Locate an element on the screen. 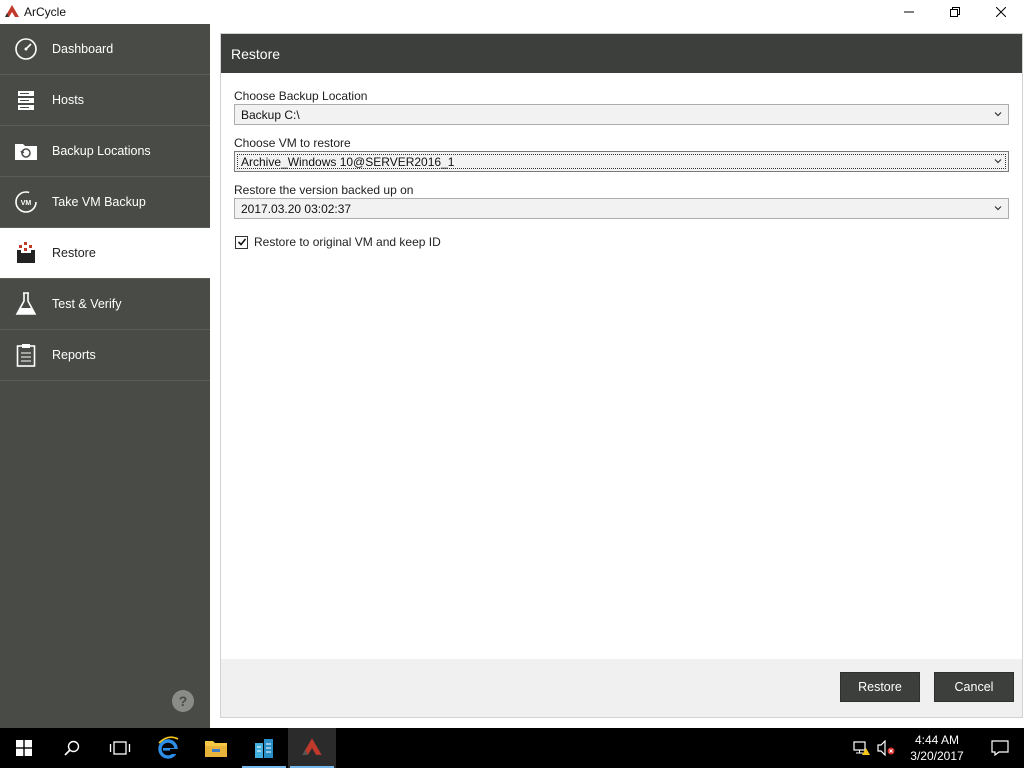 This screenshot has height=768, width=1024. window-controls is located at coordinates (955, 12).